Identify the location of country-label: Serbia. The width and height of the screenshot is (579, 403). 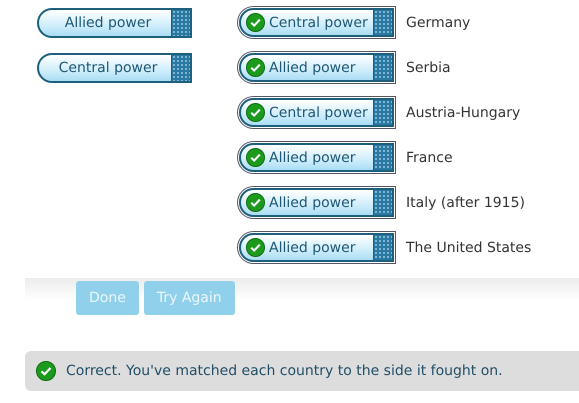
(428, 68).